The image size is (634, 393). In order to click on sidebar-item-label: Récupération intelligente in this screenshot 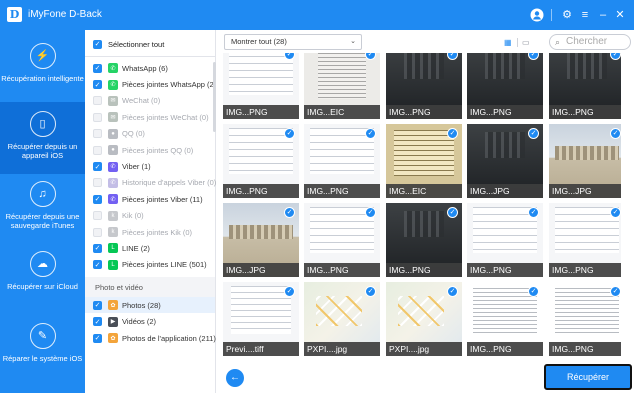, I will do `click(42, 78)`.